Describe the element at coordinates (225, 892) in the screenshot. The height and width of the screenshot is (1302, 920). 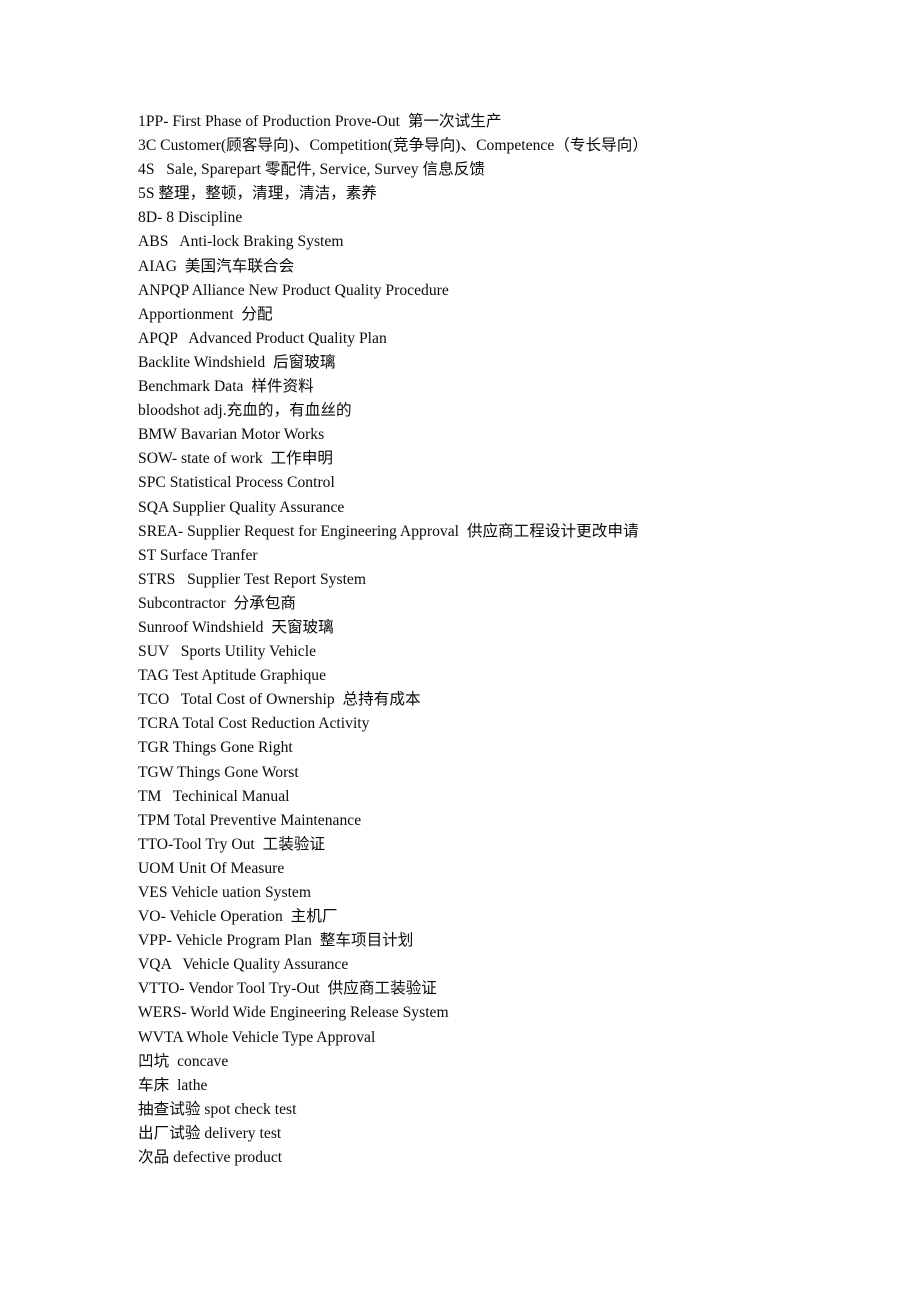
I see `glossary-entry: VES Vehicle uation System` at that location.